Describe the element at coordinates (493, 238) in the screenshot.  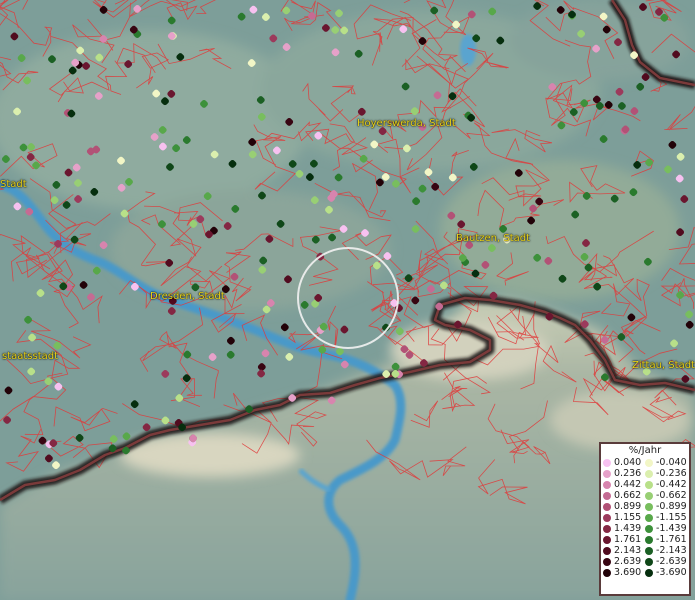
I see `city-label-bautzen: Bautzen, Stadt` at that location.